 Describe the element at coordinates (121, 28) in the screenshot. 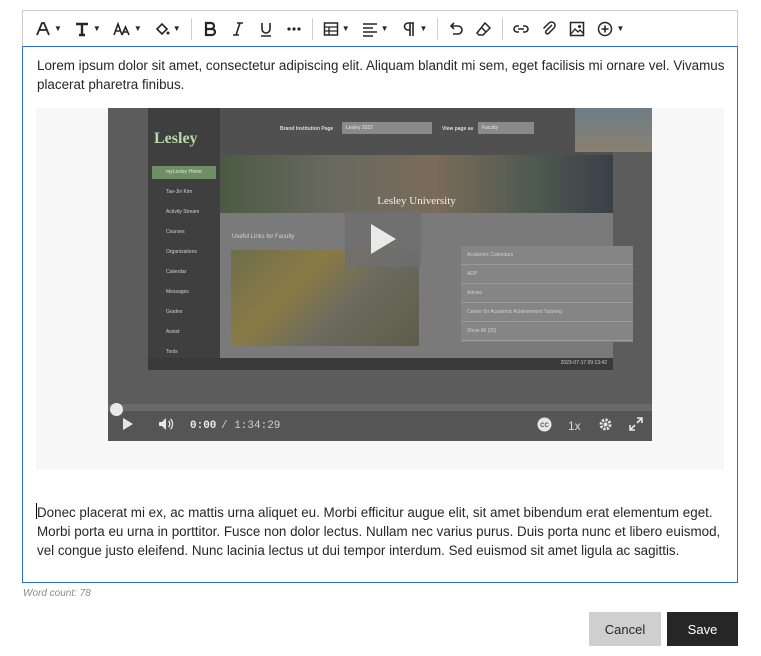

I see `font-size-icon` at that location.